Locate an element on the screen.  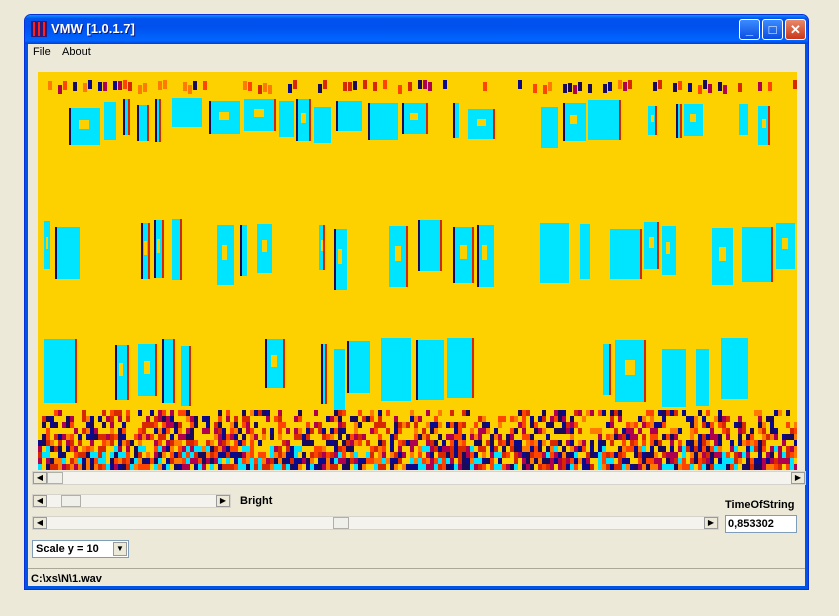
maximize-button: □ is located at coordinates (772, 29).